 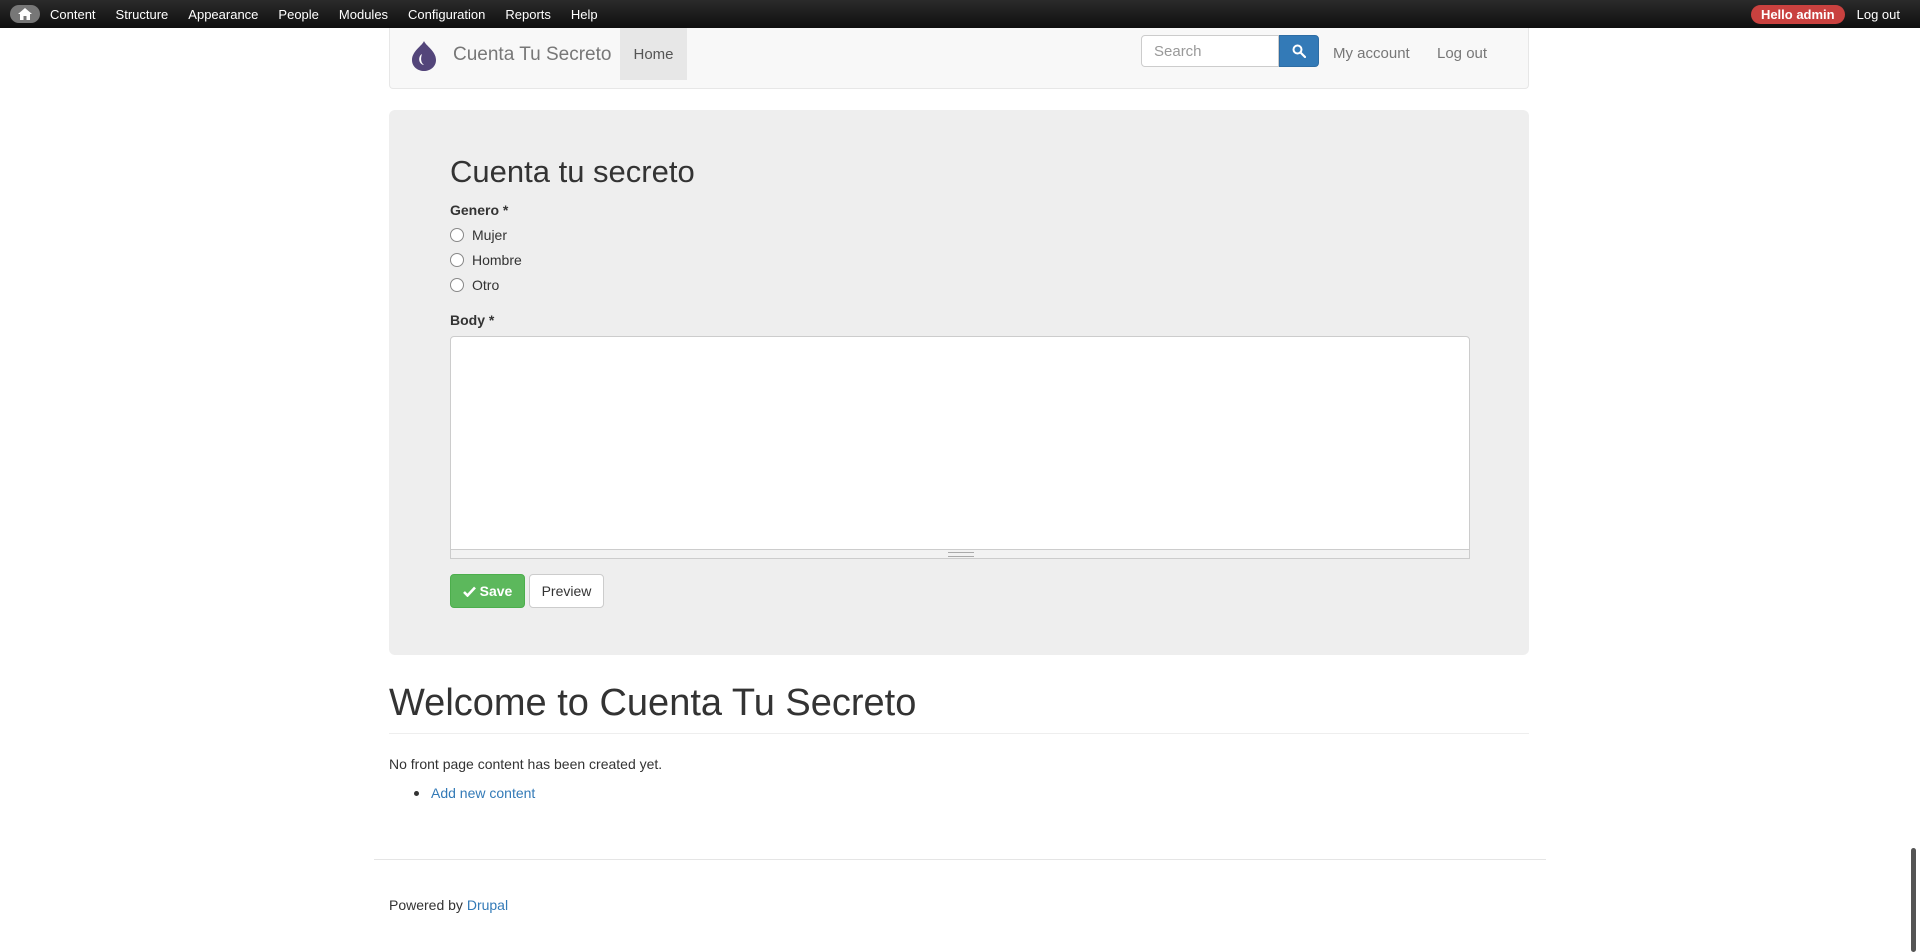 What do you see at coordinates (1797, 14) in the screenshot?
I see `hello-admin-badge: Hello admin` at bounding box center [1797, 14].